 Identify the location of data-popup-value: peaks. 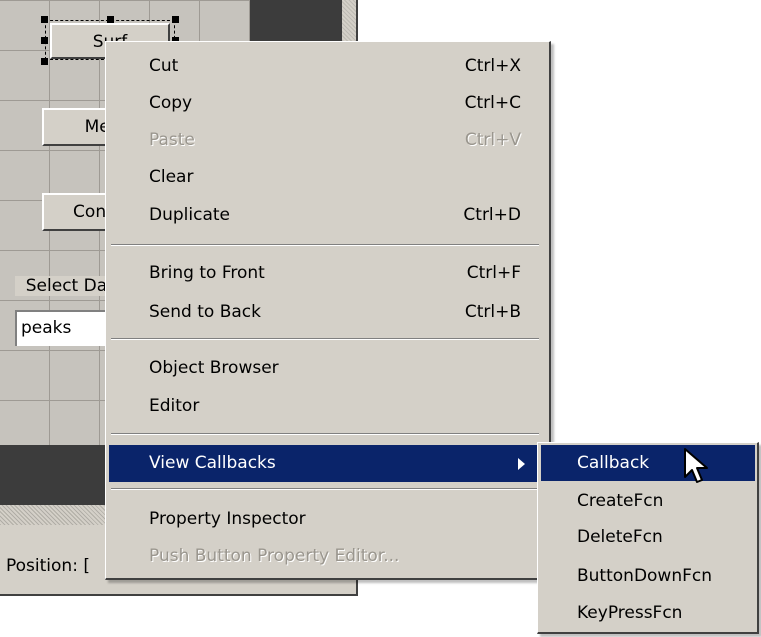
(46, 328).